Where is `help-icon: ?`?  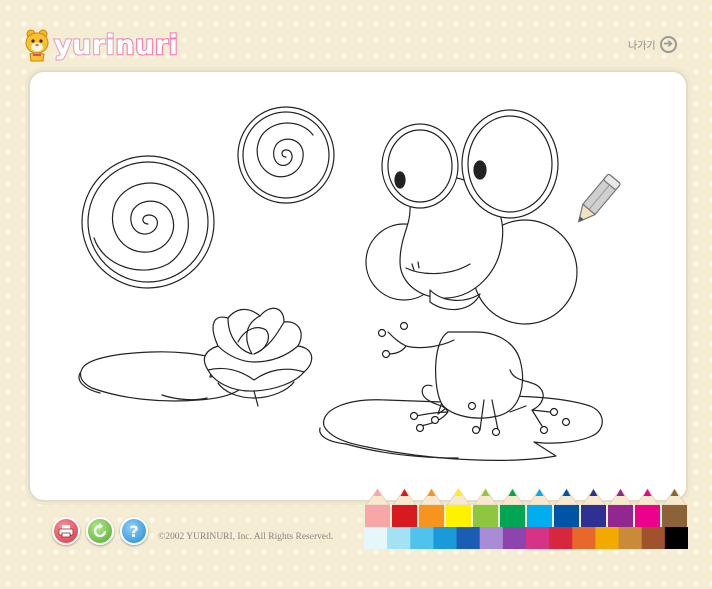 help-icon: ? is located at coordinates (134, 531).